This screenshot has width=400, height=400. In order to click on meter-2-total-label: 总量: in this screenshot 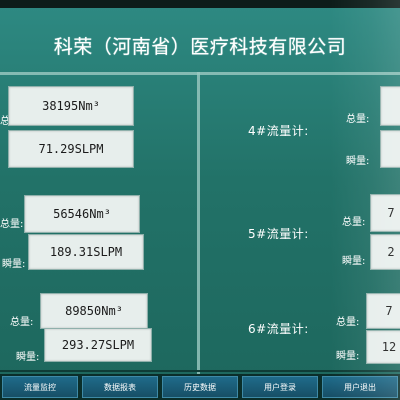, I will do `click(12, 224)`.